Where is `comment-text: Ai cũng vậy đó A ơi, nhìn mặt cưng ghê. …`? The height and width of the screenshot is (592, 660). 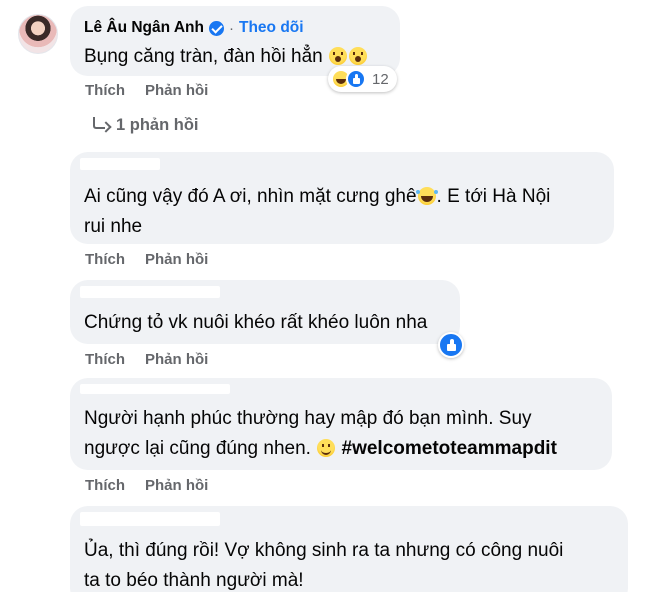
comment-text: Ai cũng vậy đó A ơi, nhìn mặt cưng ghê. … is located at coordinates (317, 211).